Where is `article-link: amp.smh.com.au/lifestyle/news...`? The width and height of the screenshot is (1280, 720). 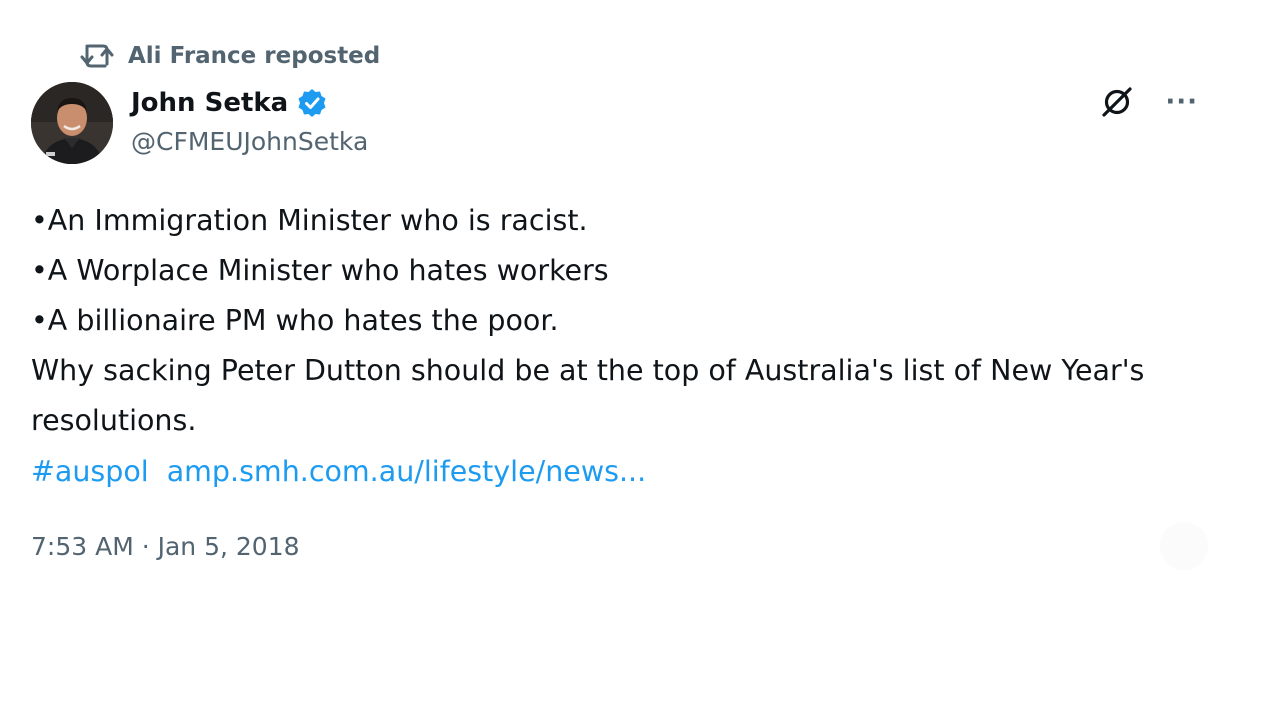 article-link: amp.smh.com.au/lifestyle/news... is located at coordinates (406, 471).